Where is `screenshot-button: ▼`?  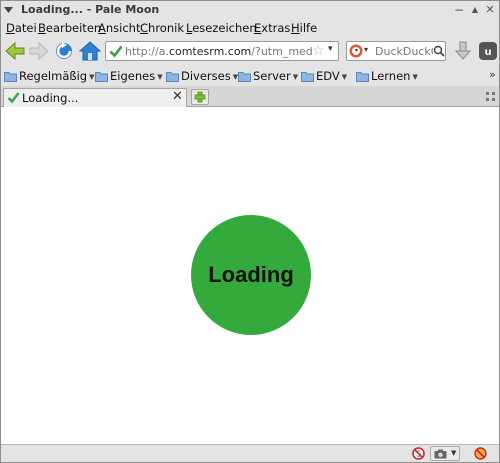
screenshot-button: ▼ is located at coordinates (445, 453).